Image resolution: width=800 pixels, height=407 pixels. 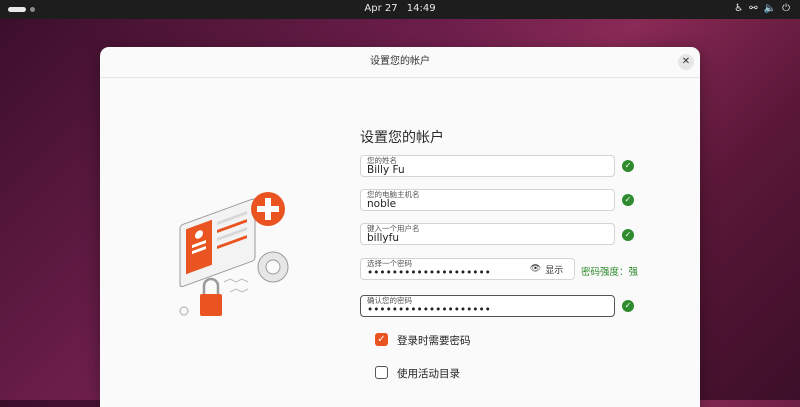 I want to click on show-password-button: 👁 显示, so click(x=547, y=269).